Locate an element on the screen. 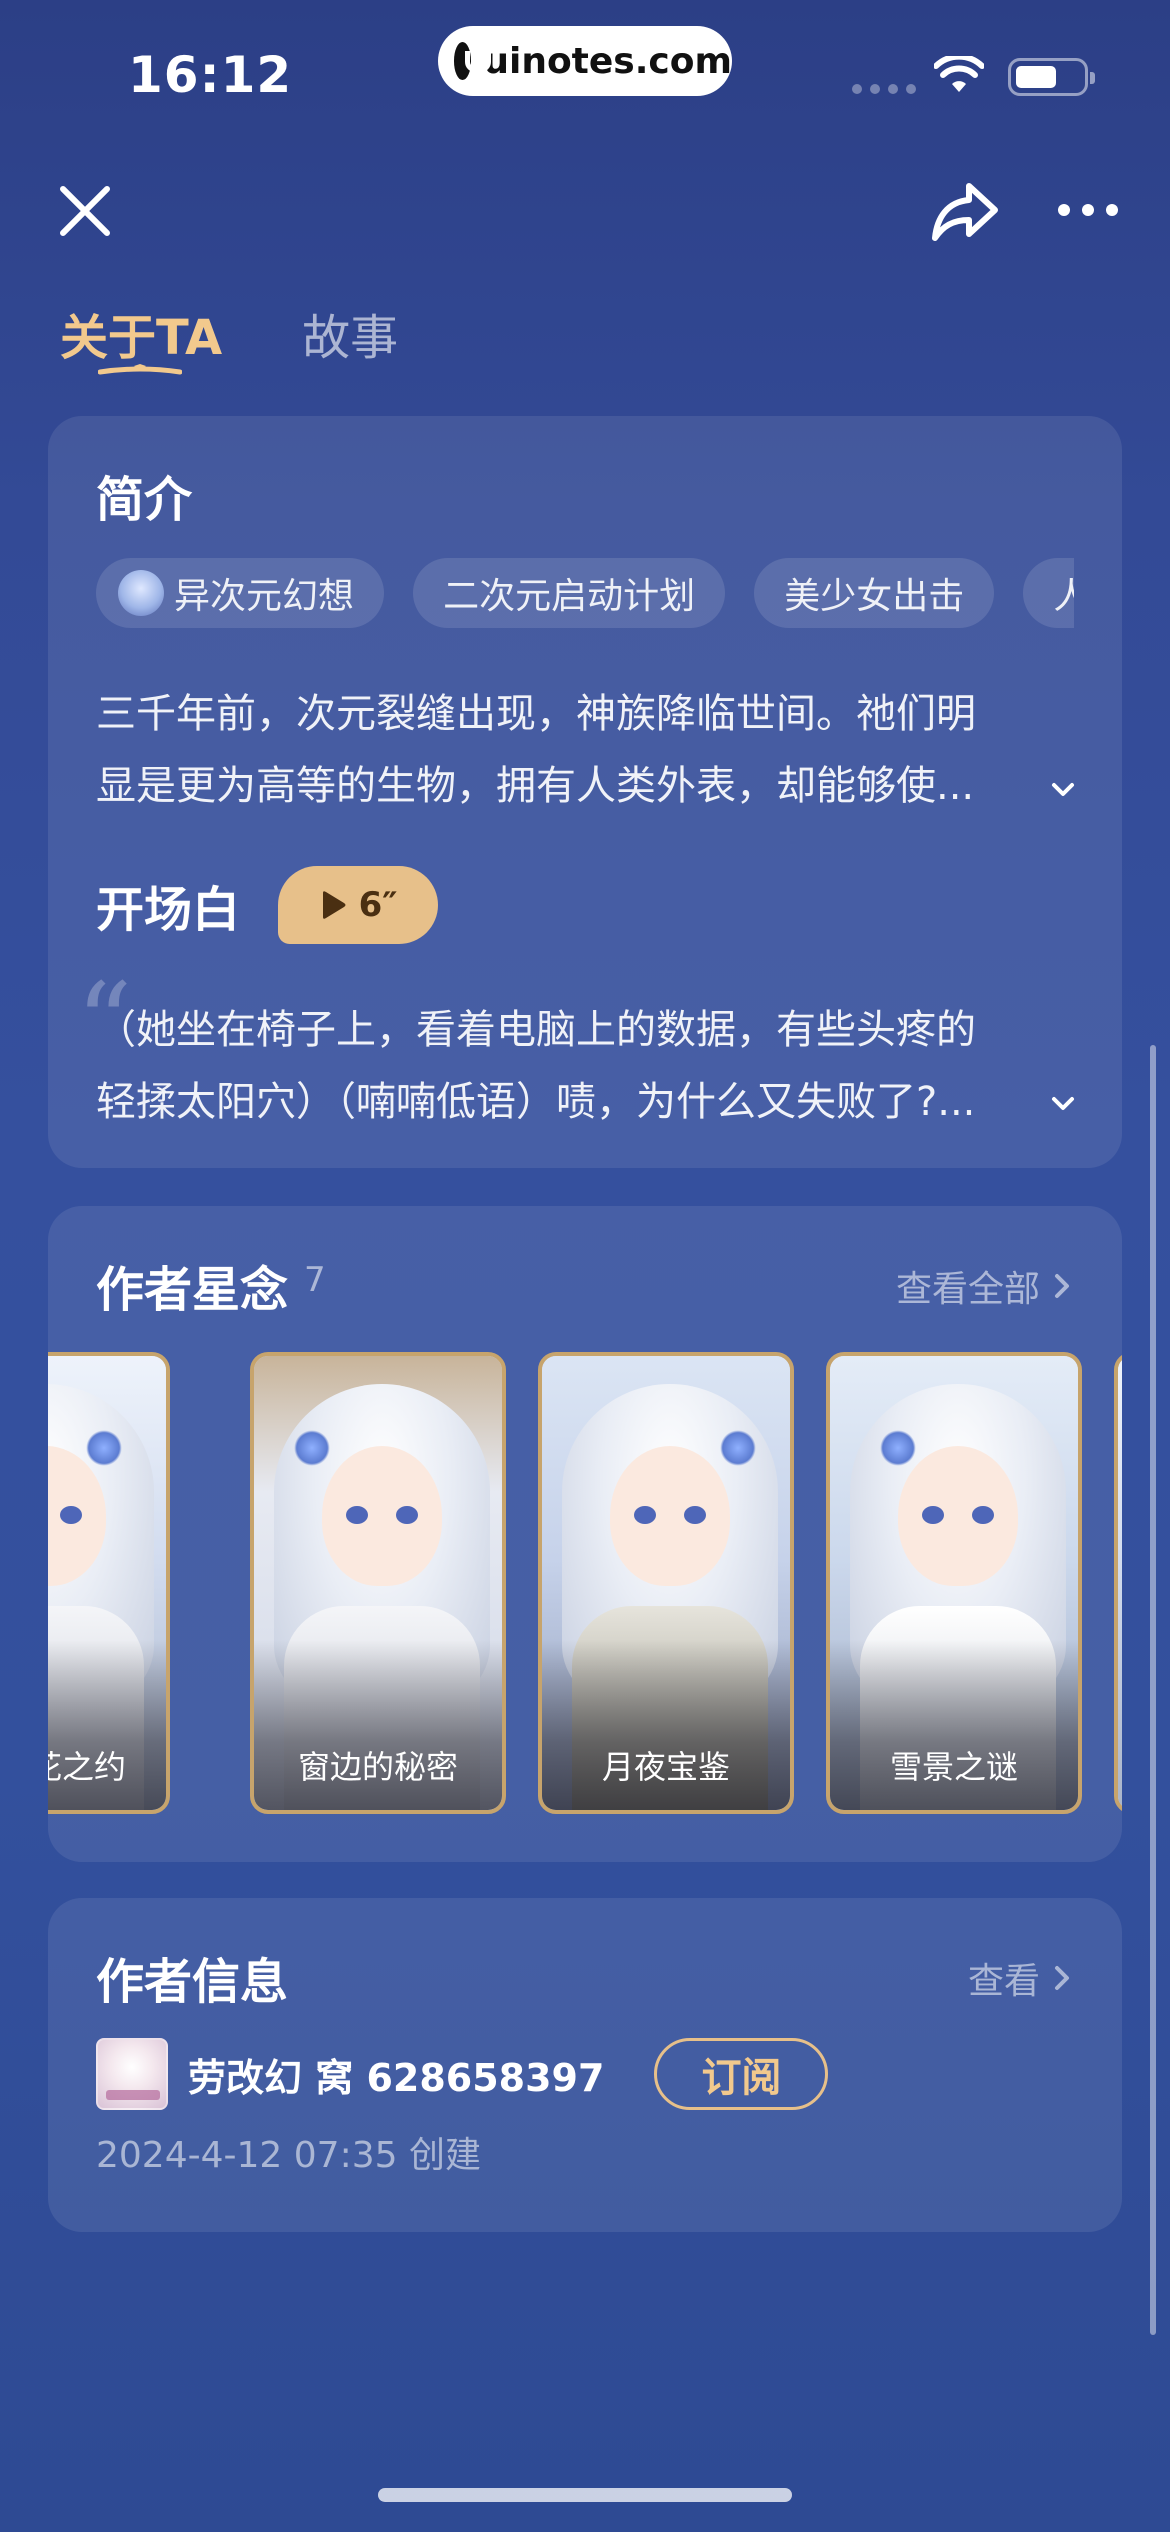 This screenshot has height=2532, width=1170. author-name: 劳改幻 窝 628658397 is located at coordinates (396, 2074).